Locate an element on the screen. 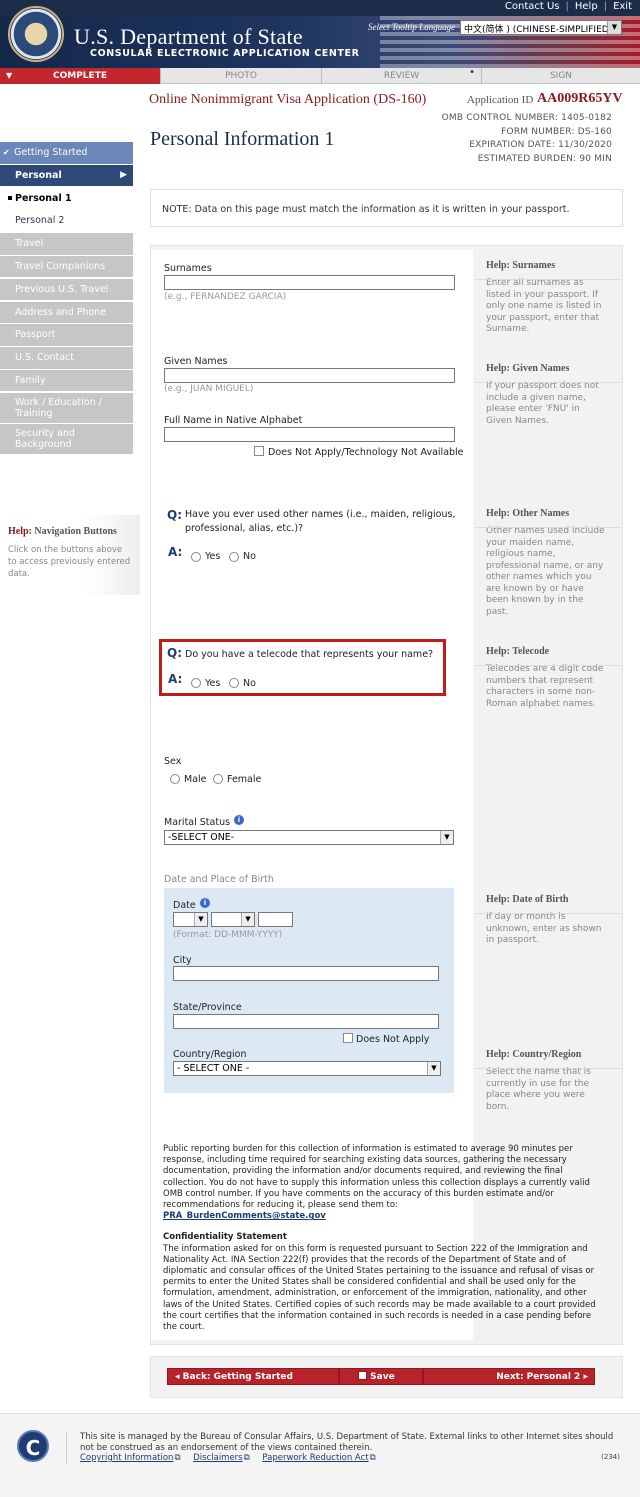 Image resolution: width=640 pixels, height=1497 pixels. progress-steps: ▼ COMPLETE PHOTO REVIEW • SIGN is located at coordinates (320, 75).